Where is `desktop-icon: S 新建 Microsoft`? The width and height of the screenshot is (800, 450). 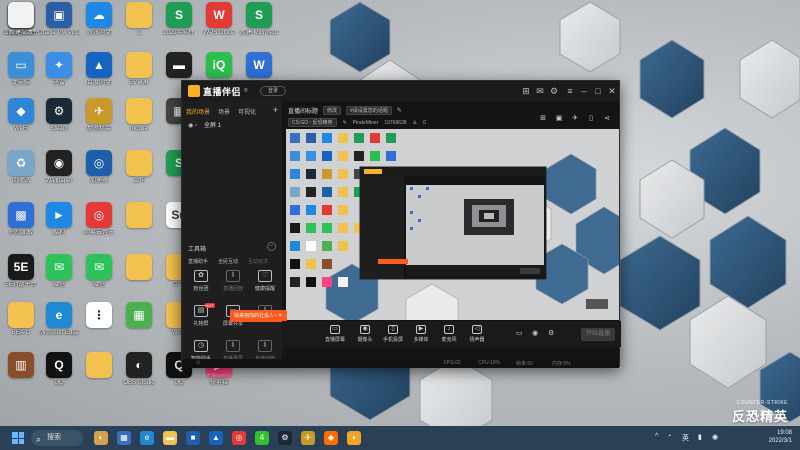 desktop-icon: S 新建 Microsoft is located at coordinates (259, 27).